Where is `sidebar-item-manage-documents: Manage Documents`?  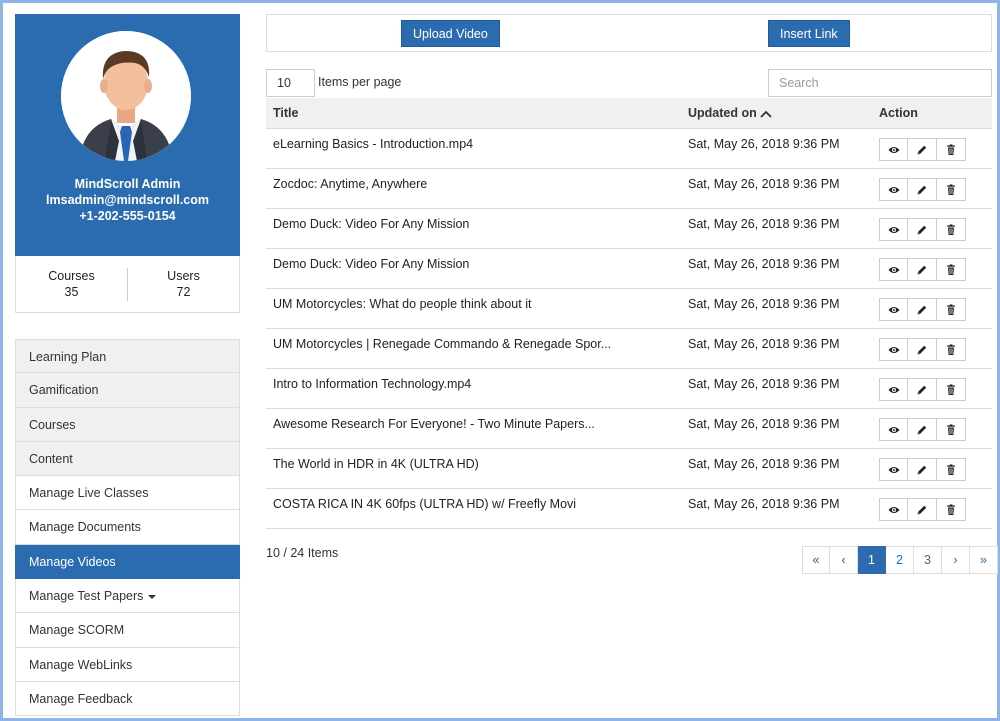 sidebar-item-manage-documents: Manage Documents is located at coordinates (127, 527).